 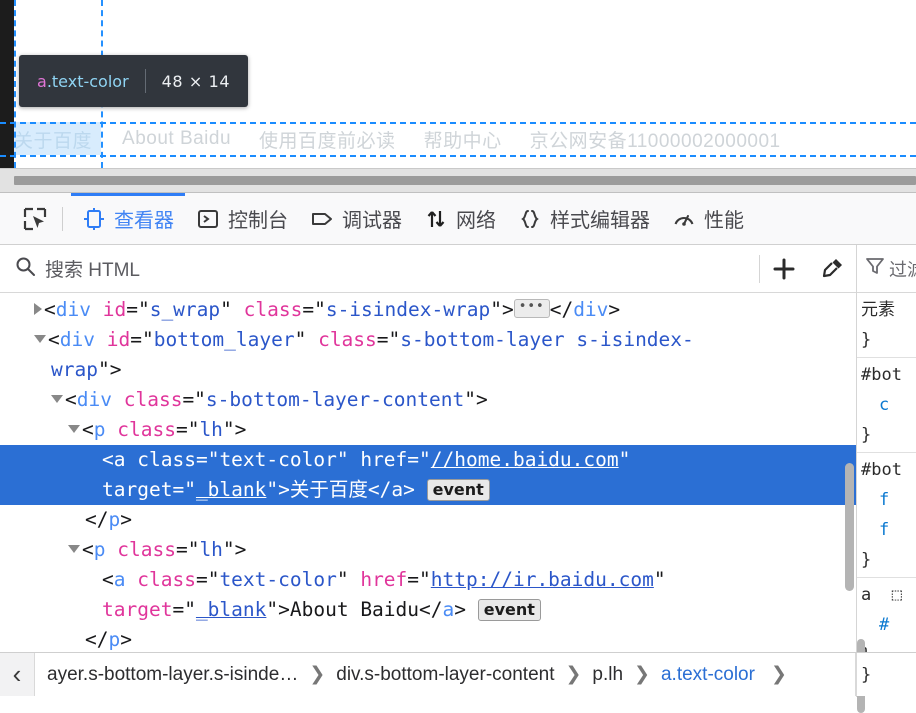 What do you see at coordinates (356, 218) in the screenshot?
I see `tab-debugger: 调试器` at bounding box center [356, 218].